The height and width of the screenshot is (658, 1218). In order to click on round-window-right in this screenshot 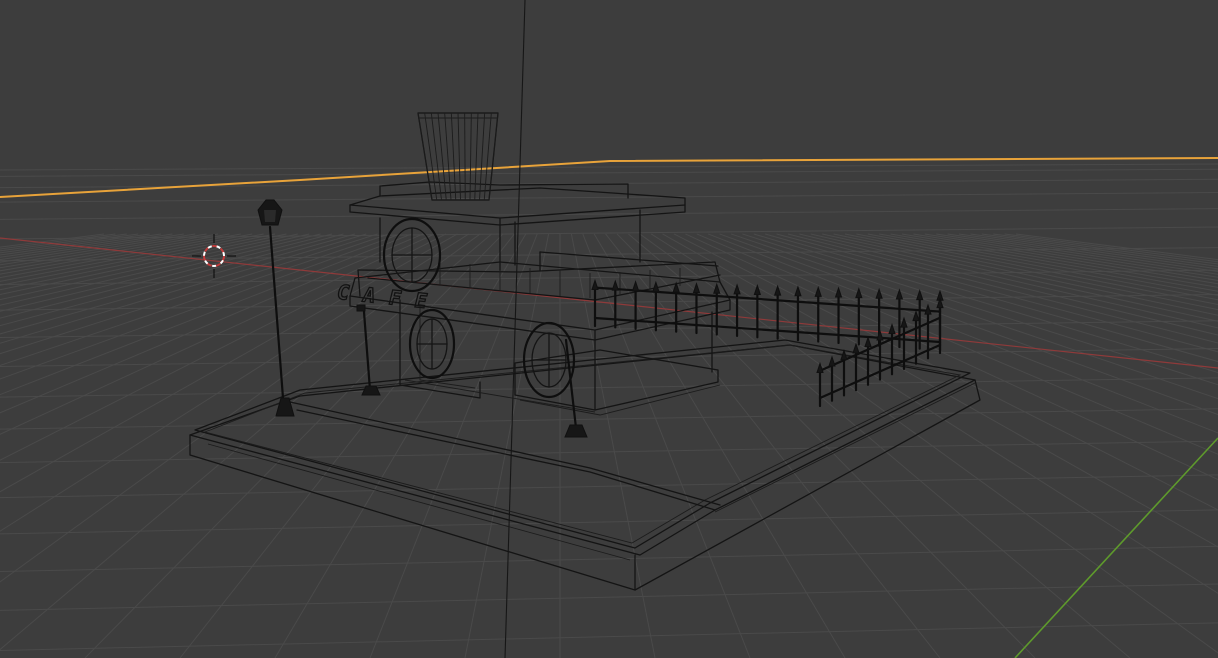, I will do `click(549, 360)`.